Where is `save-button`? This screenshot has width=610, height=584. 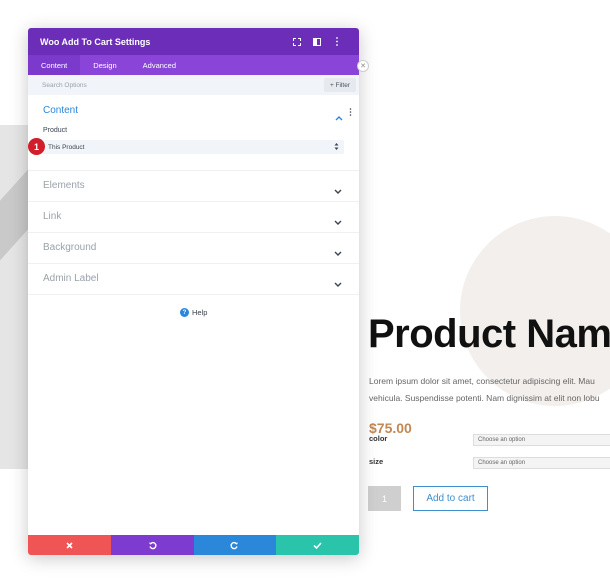
save-button is located at coordinates (317, 545).